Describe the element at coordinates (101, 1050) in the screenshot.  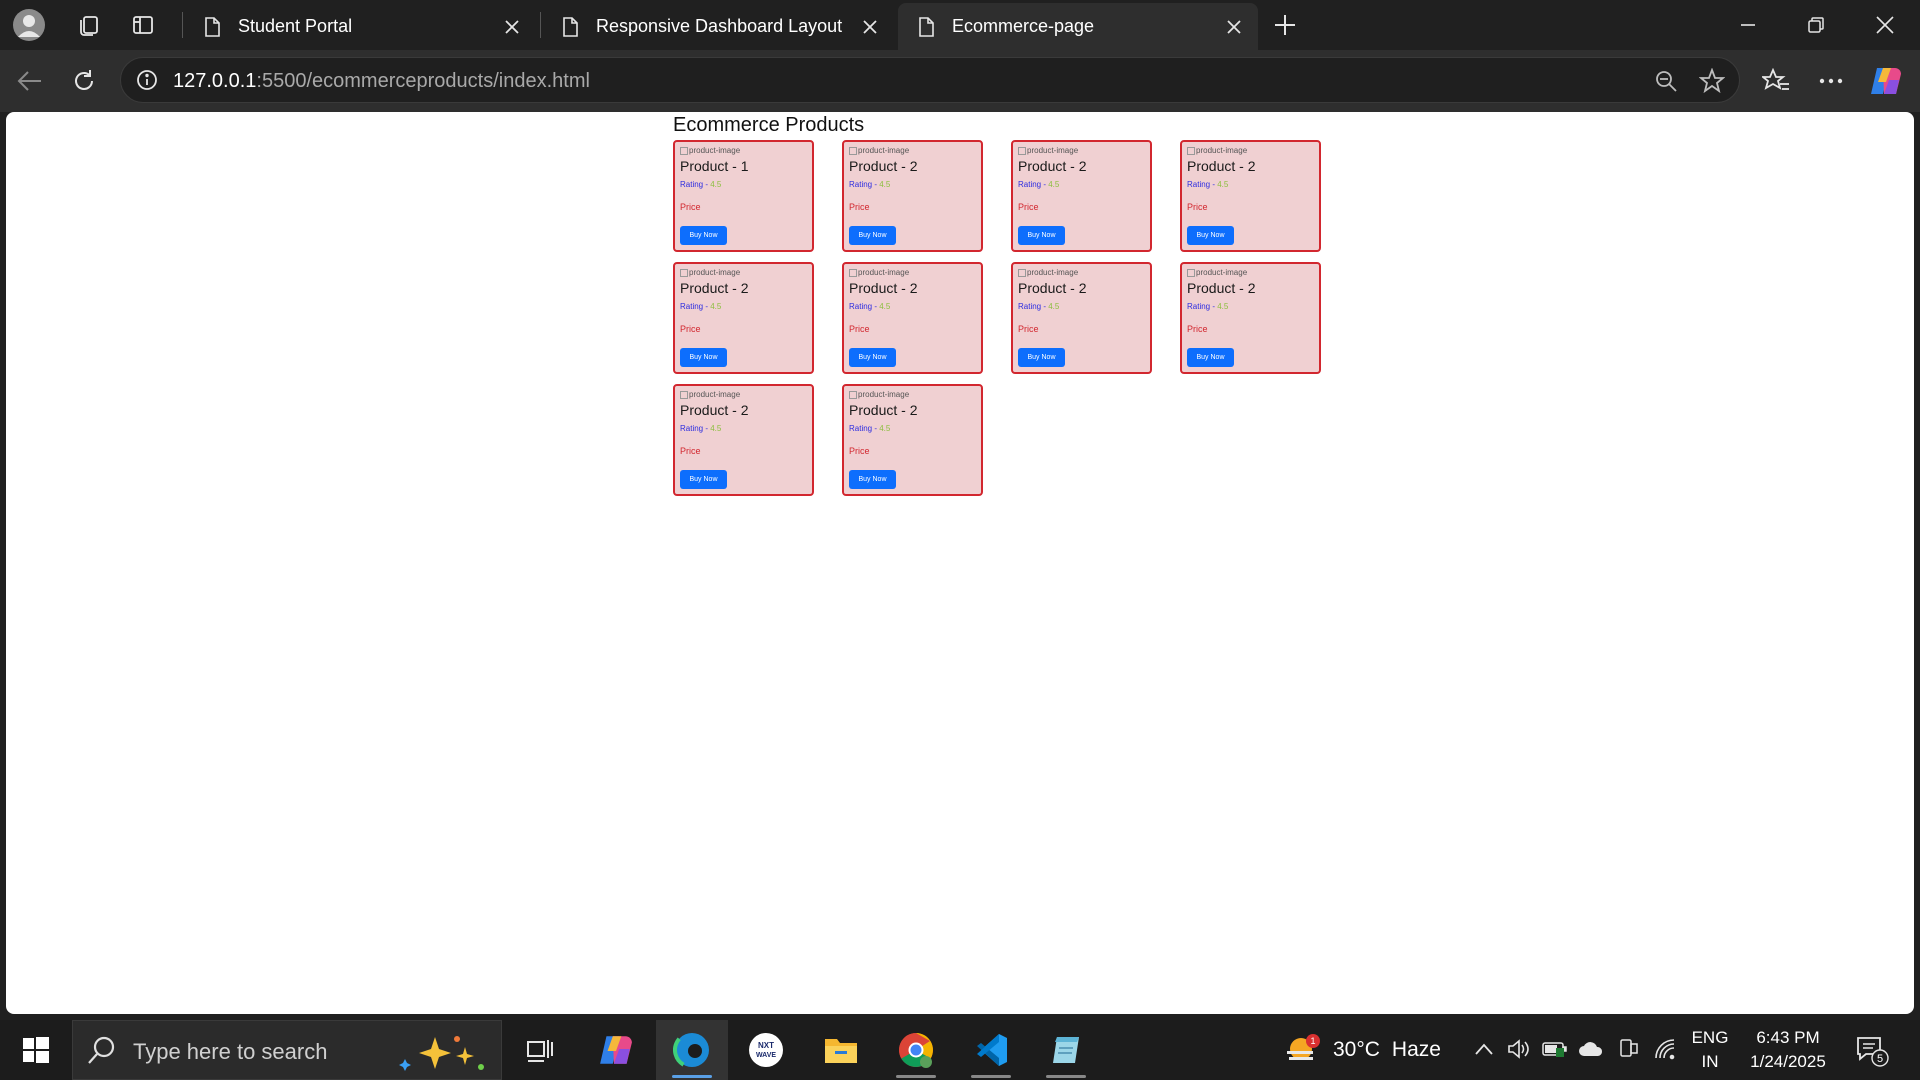
I see `search-icon` at that location.